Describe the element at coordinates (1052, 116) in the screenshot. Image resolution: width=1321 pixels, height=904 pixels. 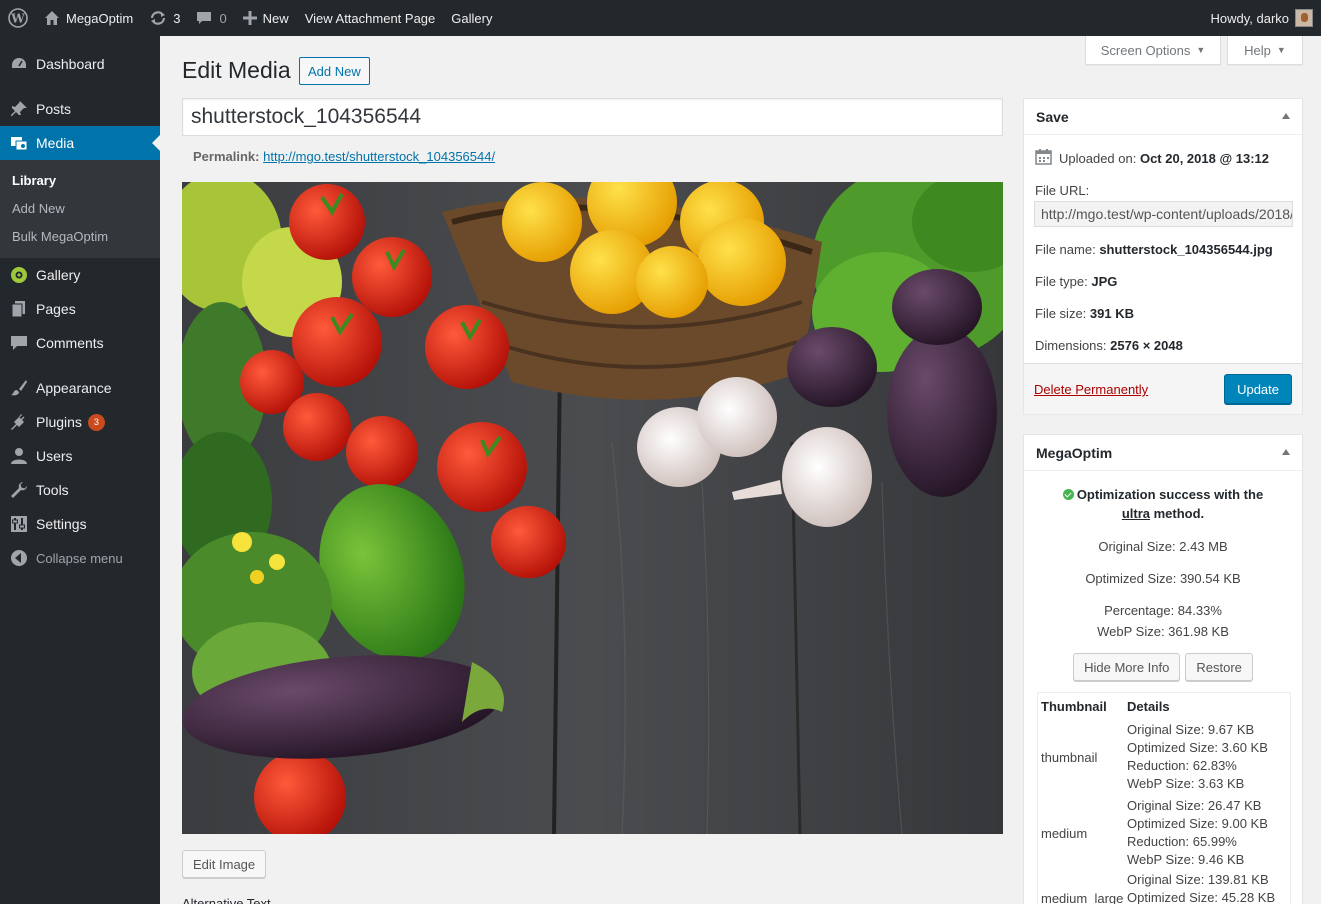
I see `save-box-title: Save` at that location.